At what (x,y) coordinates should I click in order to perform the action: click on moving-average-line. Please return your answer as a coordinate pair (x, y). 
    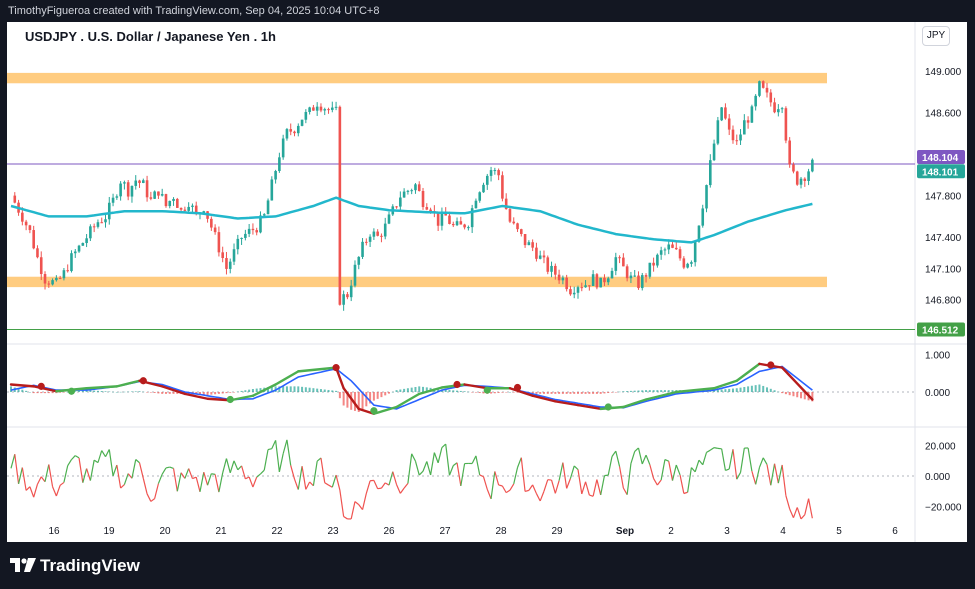
    Looking at the image, I should click on (411, 220).